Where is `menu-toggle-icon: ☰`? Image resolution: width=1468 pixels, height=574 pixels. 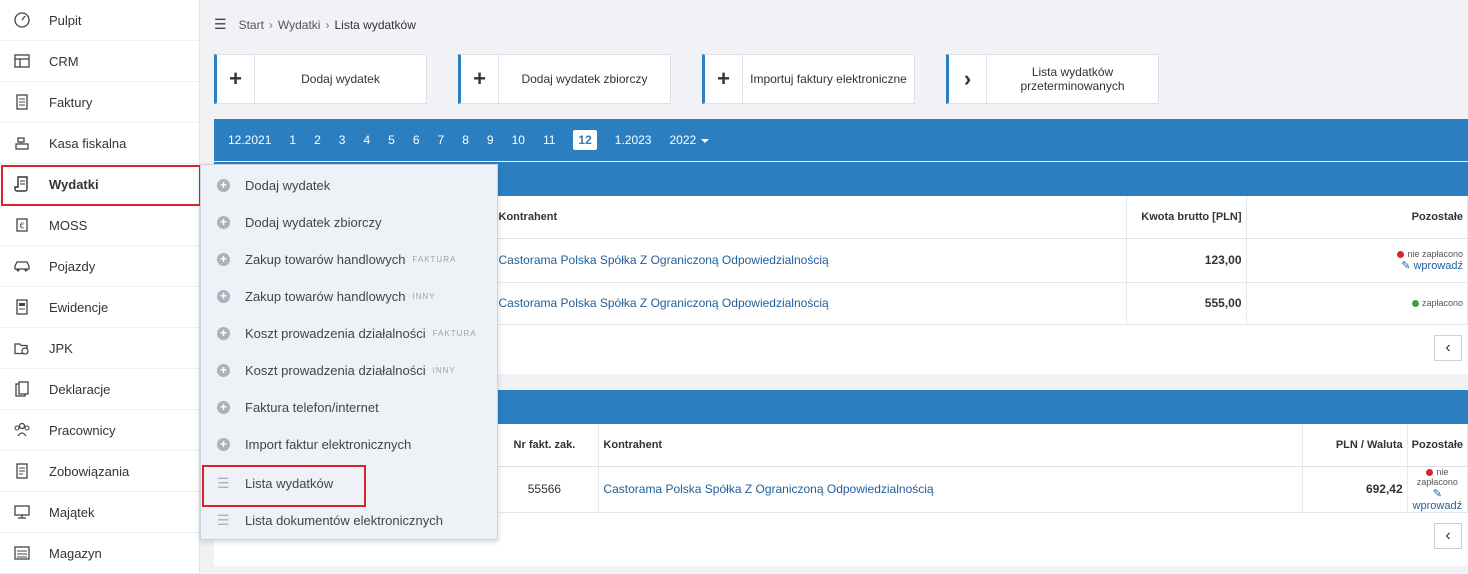 menu-toggle-icon: ☰ is located at coordinates (220, 24).